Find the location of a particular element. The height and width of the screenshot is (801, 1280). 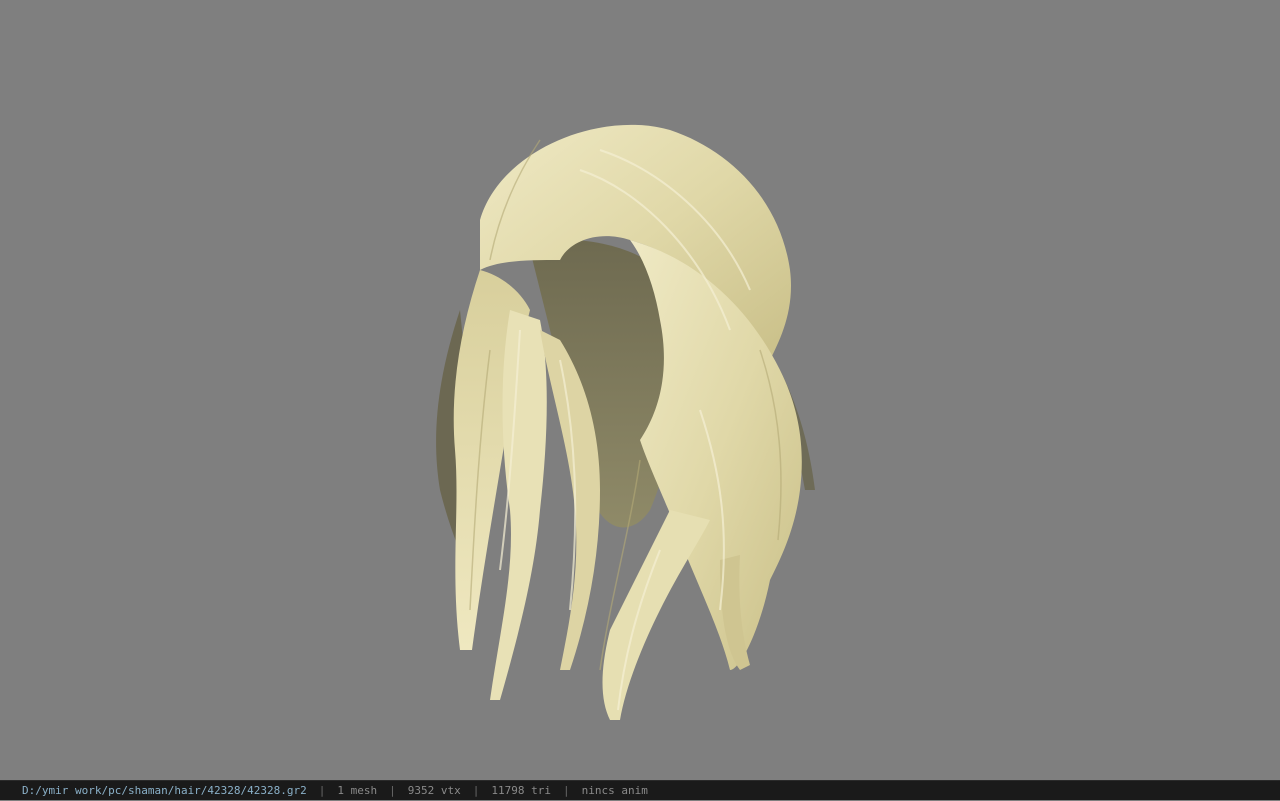

animation-status: nincs anim is located at coordinates (614, 790).